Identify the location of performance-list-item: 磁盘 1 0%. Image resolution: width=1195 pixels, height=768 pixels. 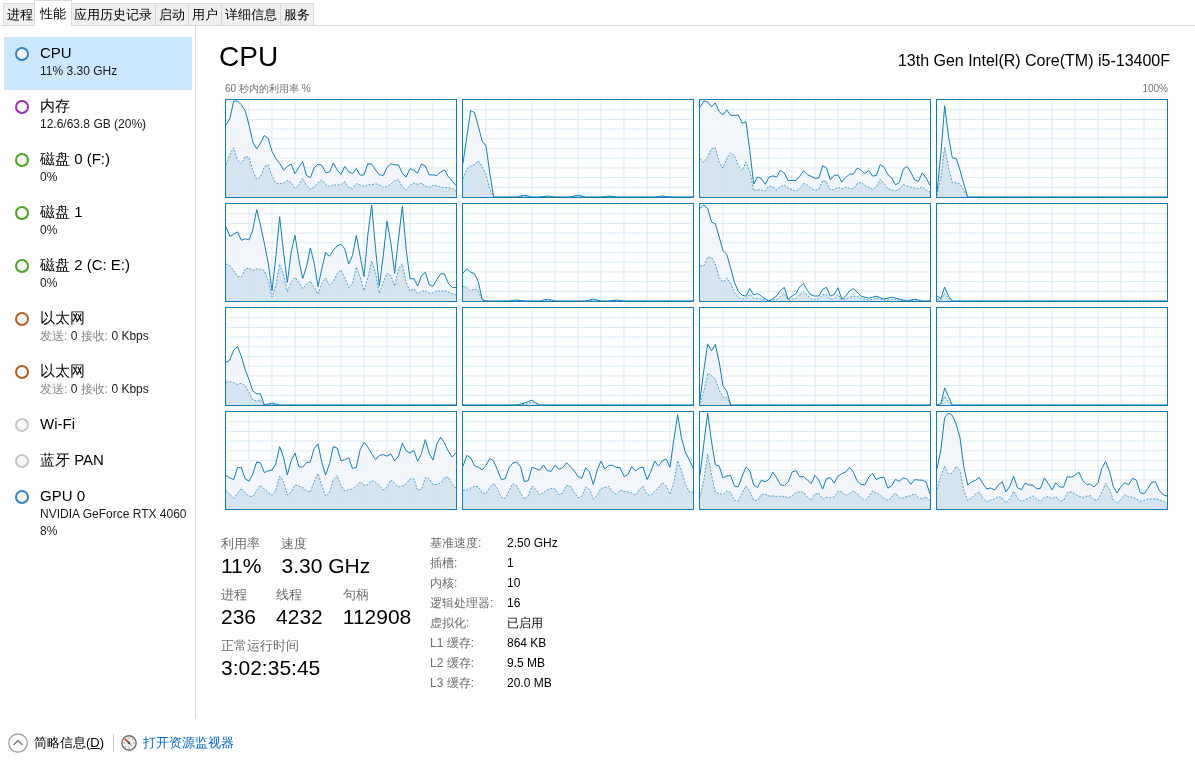
(98, 222).